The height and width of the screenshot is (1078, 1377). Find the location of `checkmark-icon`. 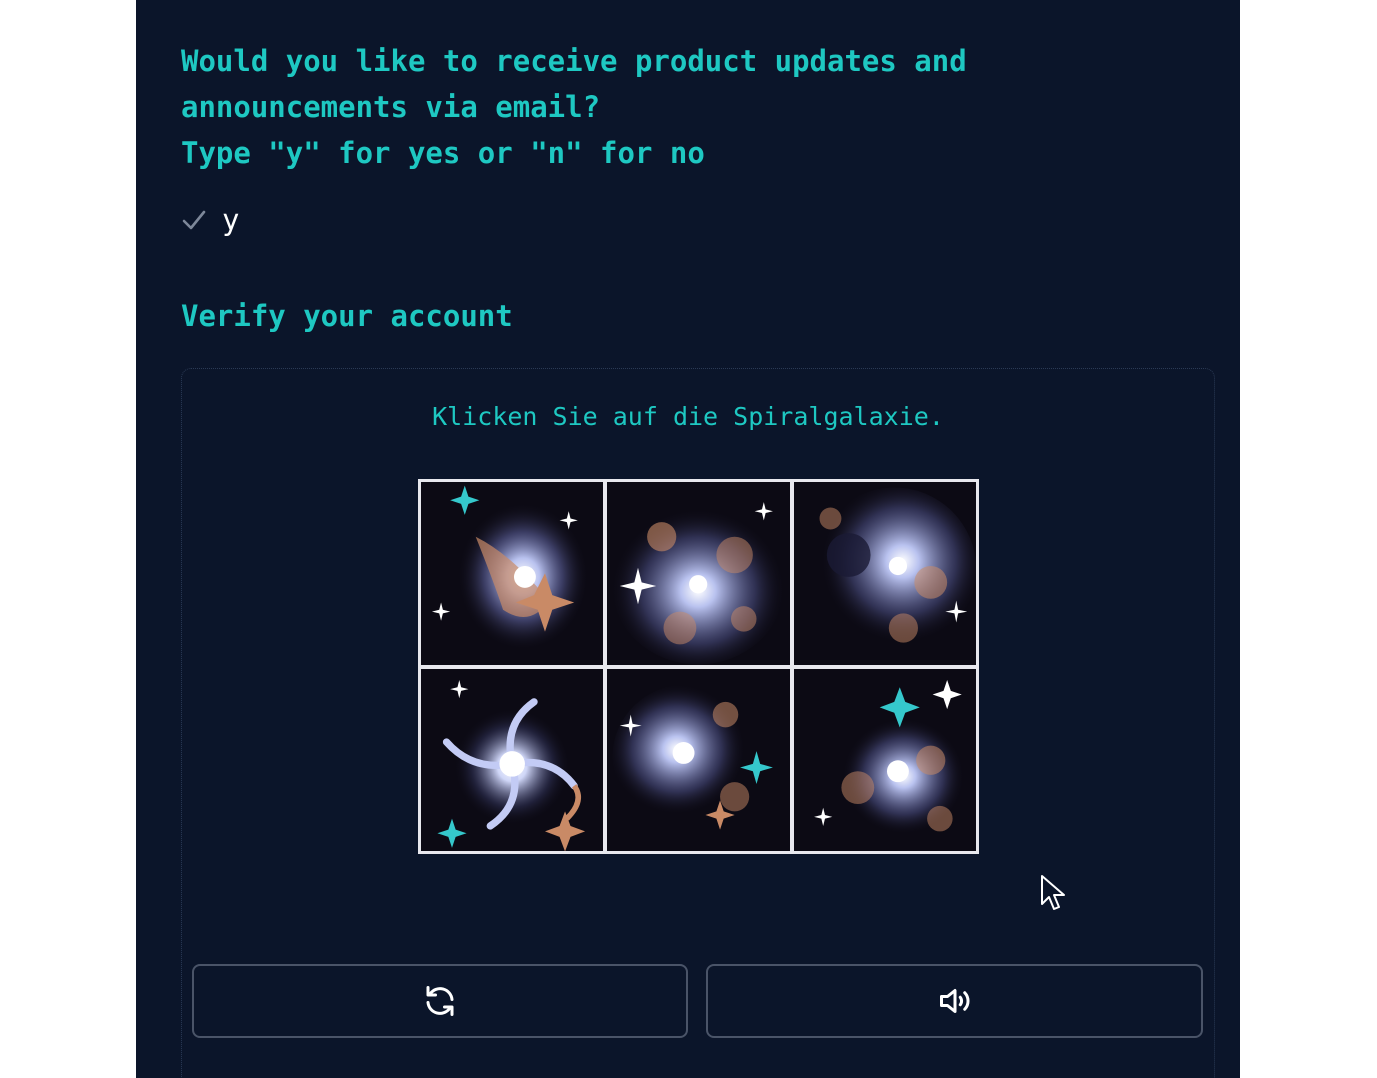

checkmark-icon is located at coordinates (194, 220).